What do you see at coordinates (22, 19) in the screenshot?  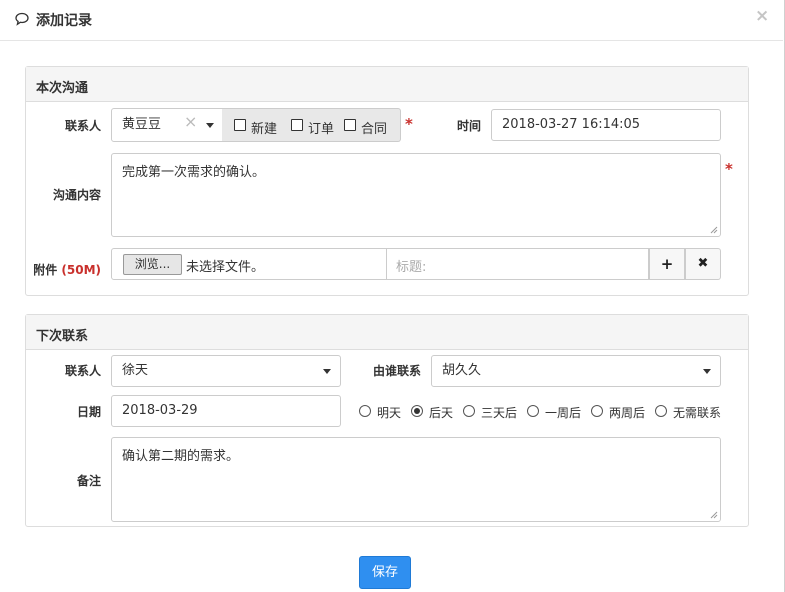 I see `comment-icon` at bounding box center [22, 19].